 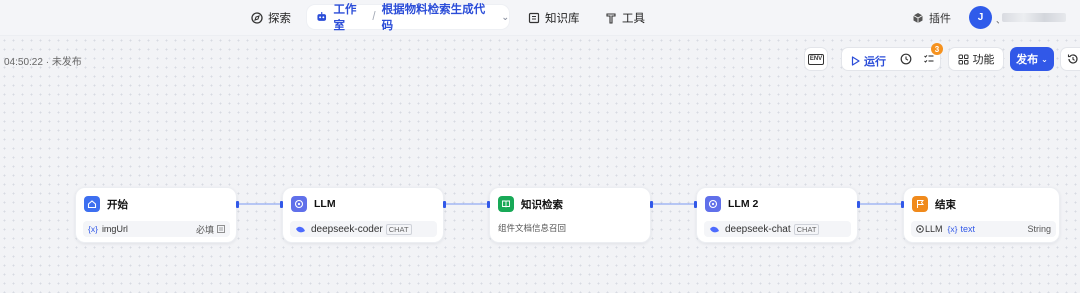 I want to click on flag-icon, so click(x=920, y=204).